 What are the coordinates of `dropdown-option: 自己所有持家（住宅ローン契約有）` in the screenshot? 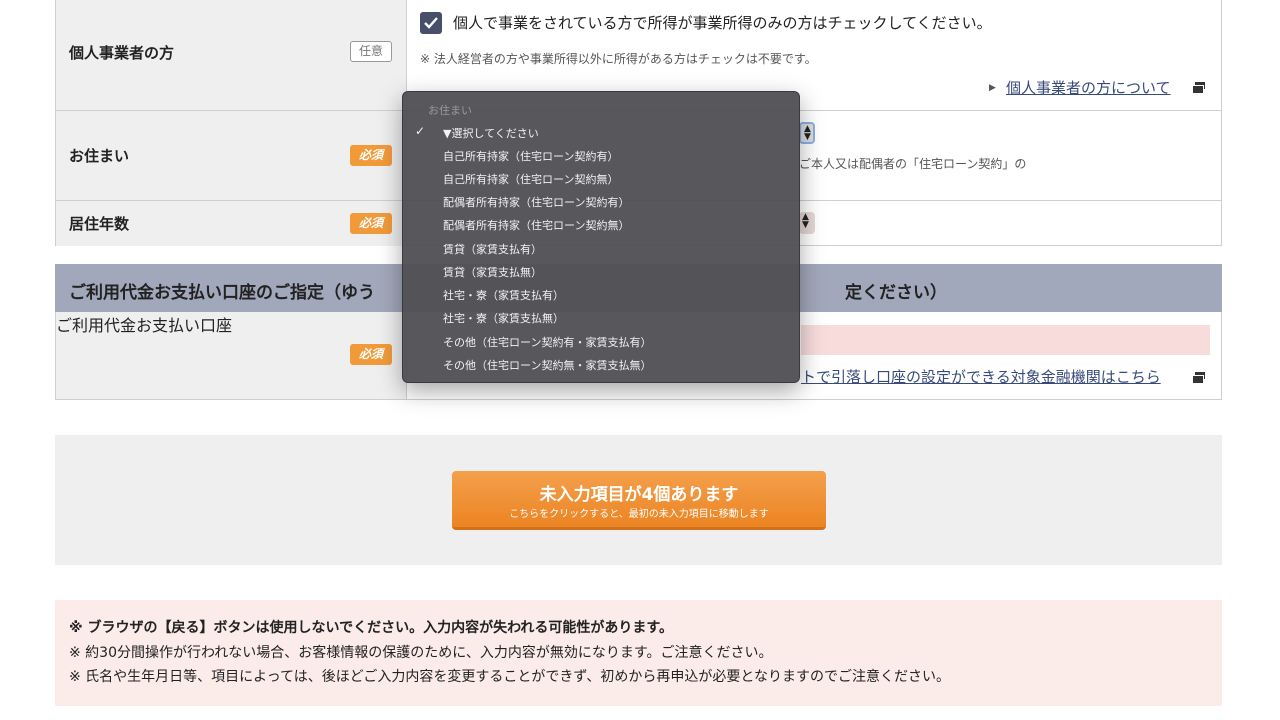 It's located at (601, 155).